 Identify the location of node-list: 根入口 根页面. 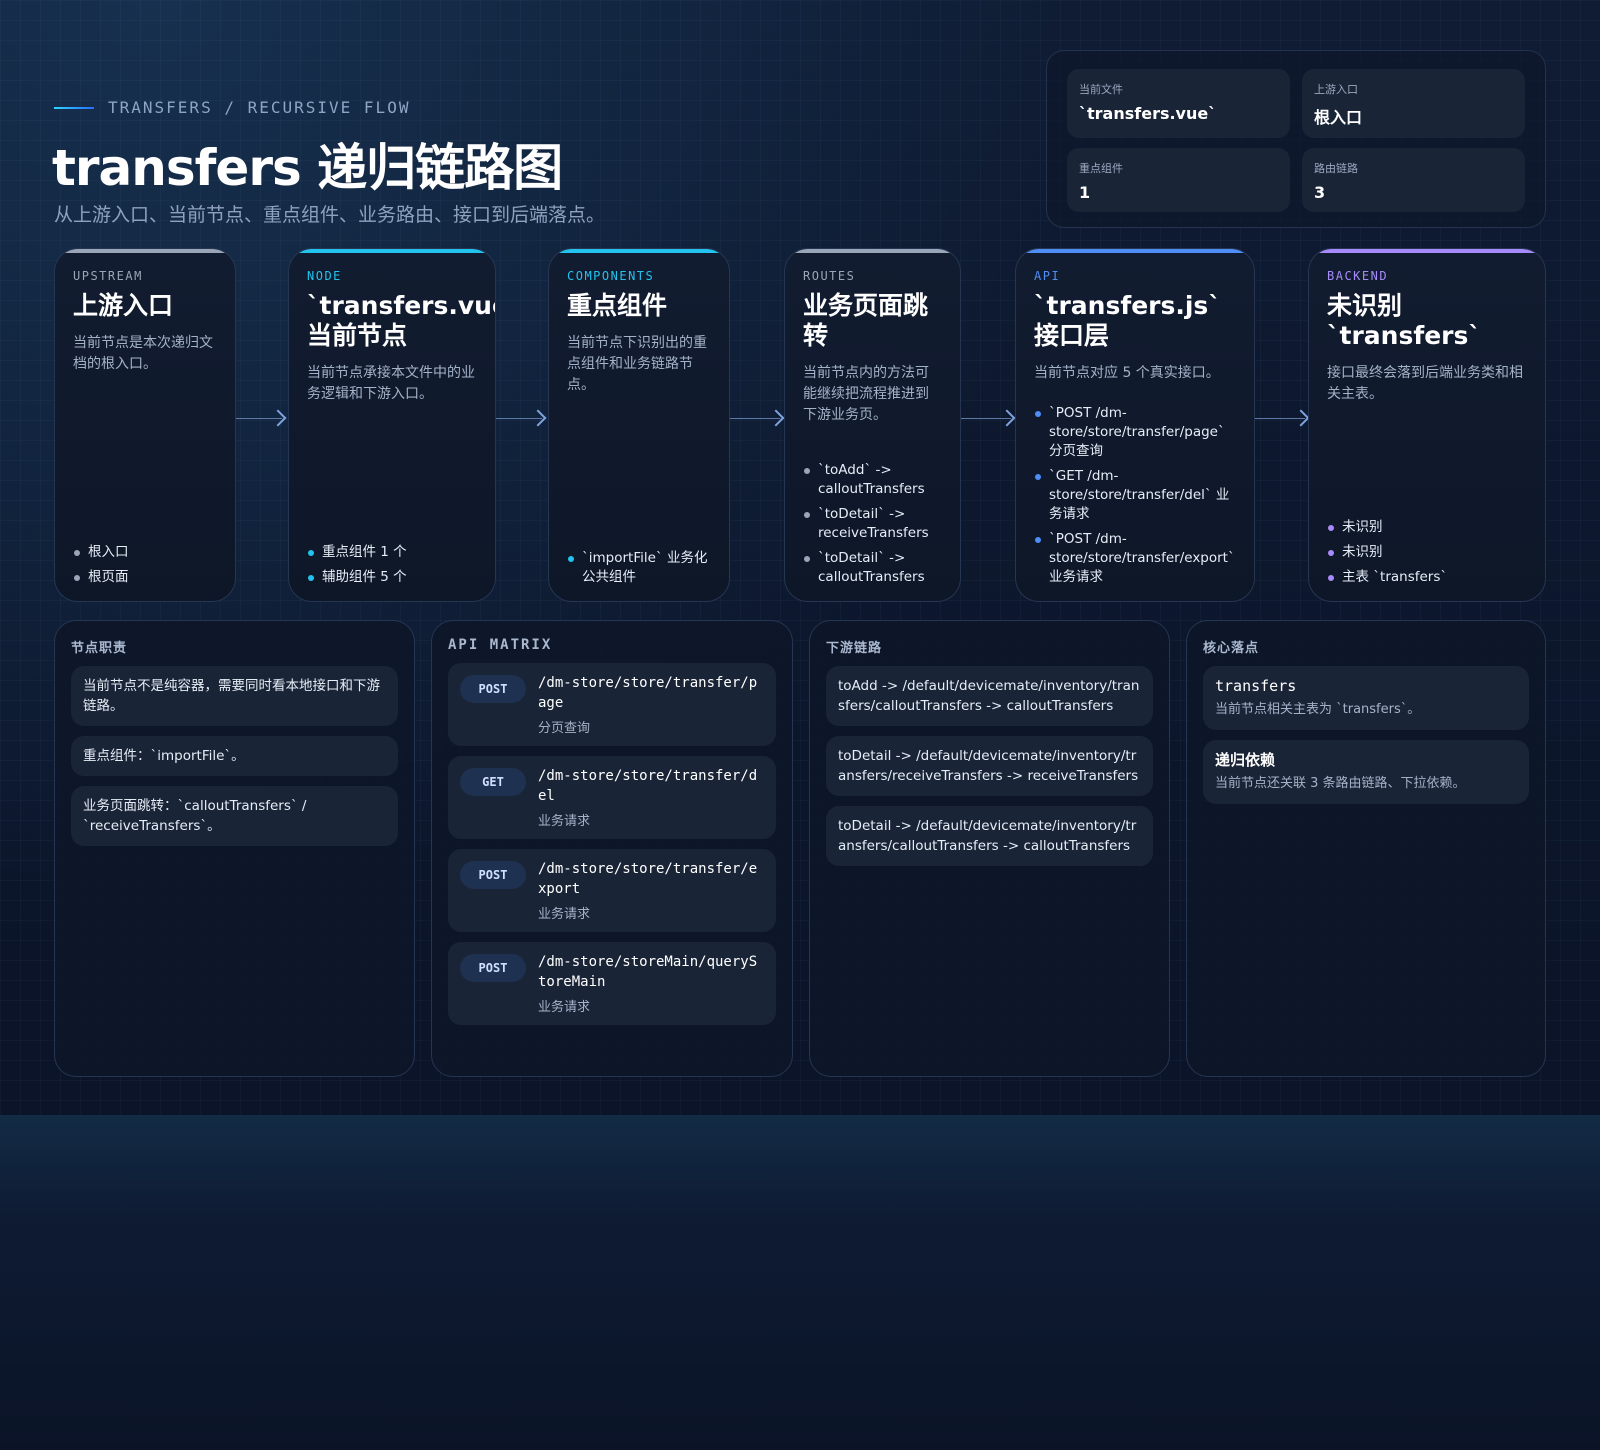
(147, 562).